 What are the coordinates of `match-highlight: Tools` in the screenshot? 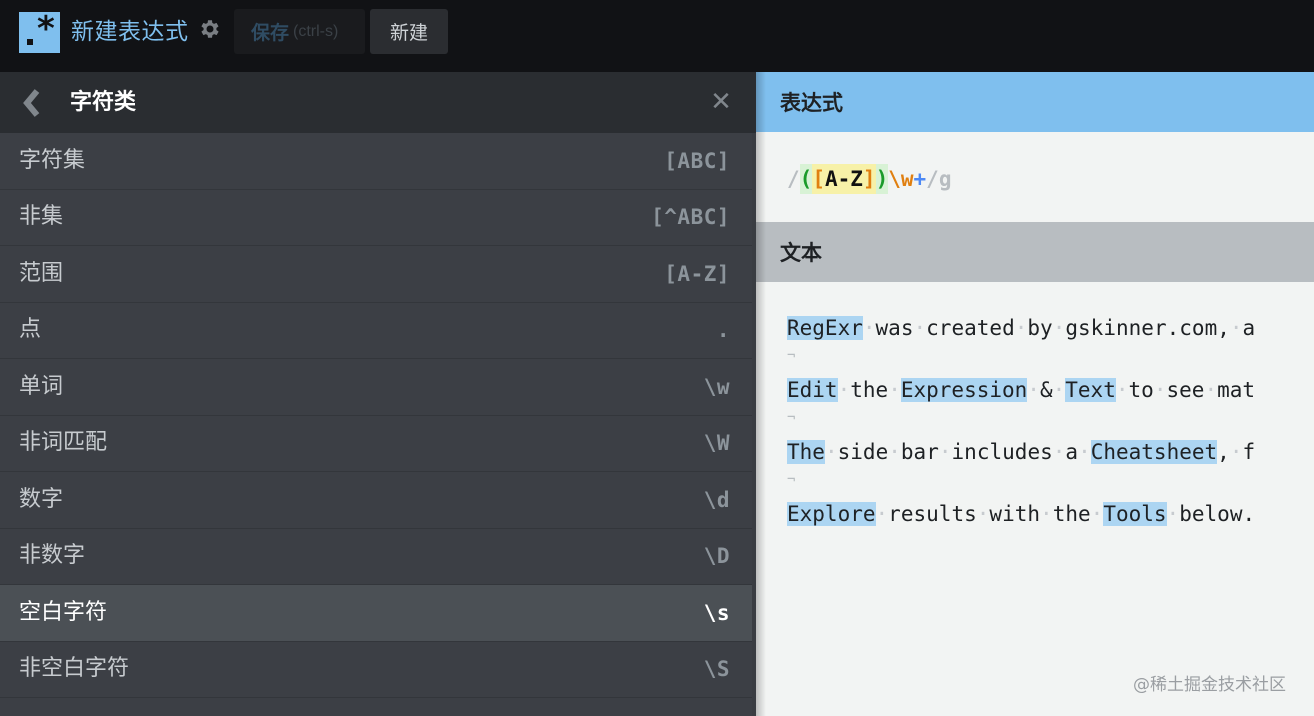 It's located at (1135, 514).